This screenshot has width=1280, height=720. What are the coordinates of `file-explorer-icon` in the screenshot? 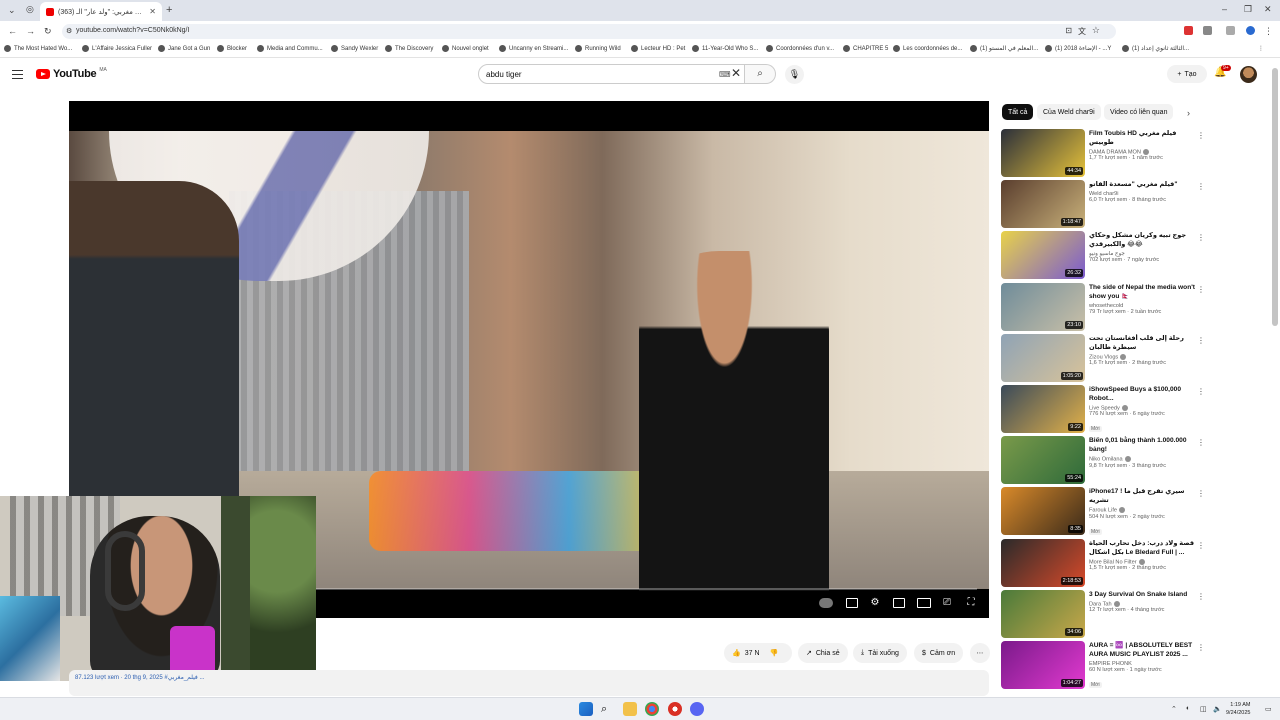 It's located at (630, 709).